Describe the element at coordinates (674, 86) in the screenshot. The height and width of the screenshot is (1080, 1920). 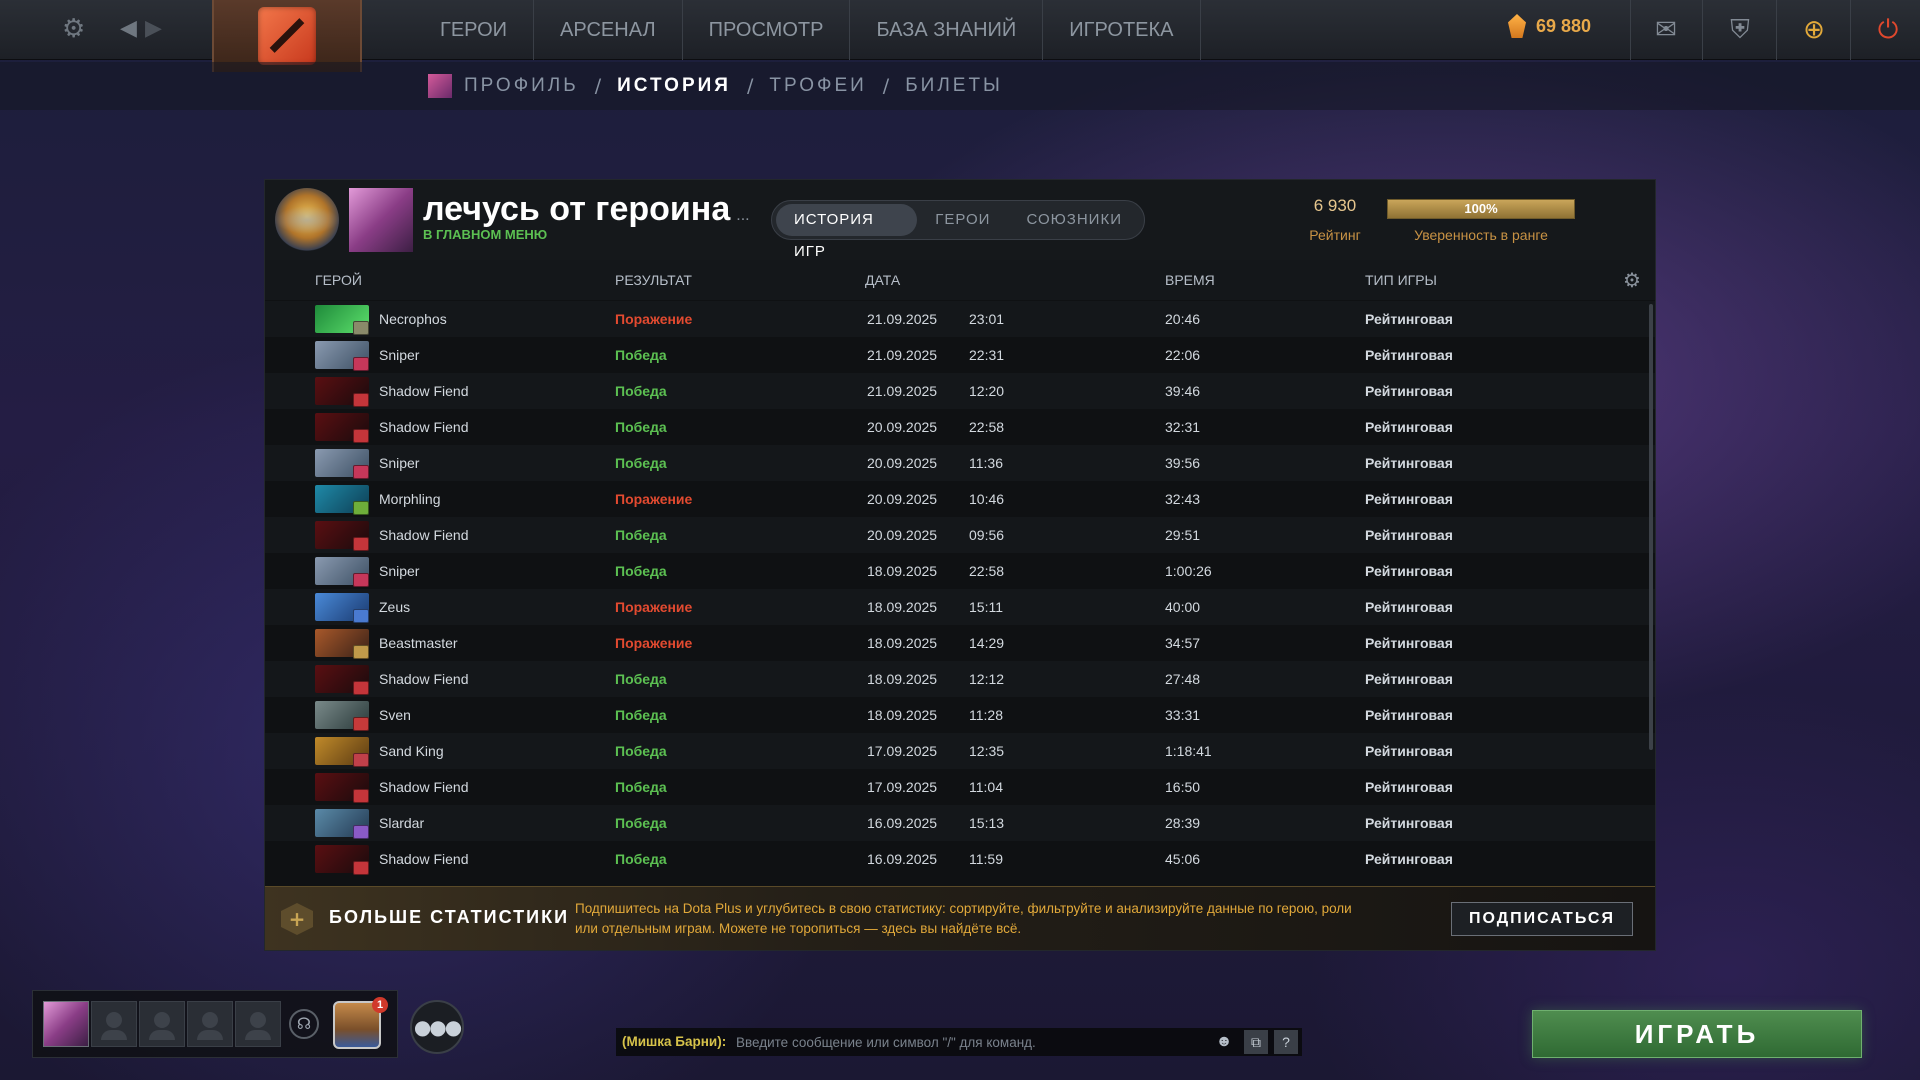
I see `subnav-history: ИСТОРИЯ` at that location.